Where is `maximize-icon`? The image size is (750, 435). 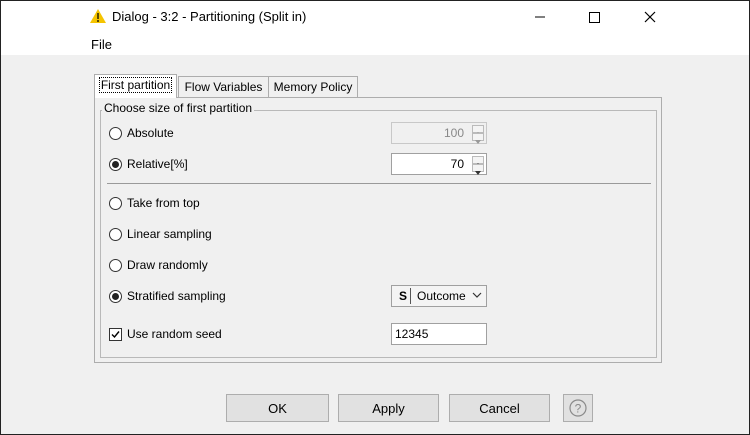 maximize-icon is located at coordinates (594, 17).